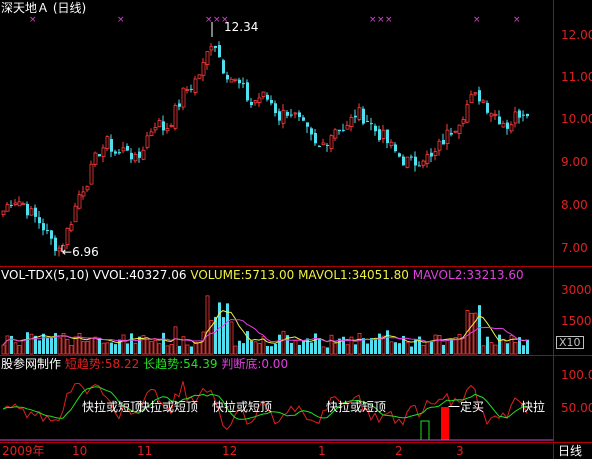  What do you see at coordinates (570, 451) in the screenshot?
I see `period-button: 日线` at bounding box center [570, 451].